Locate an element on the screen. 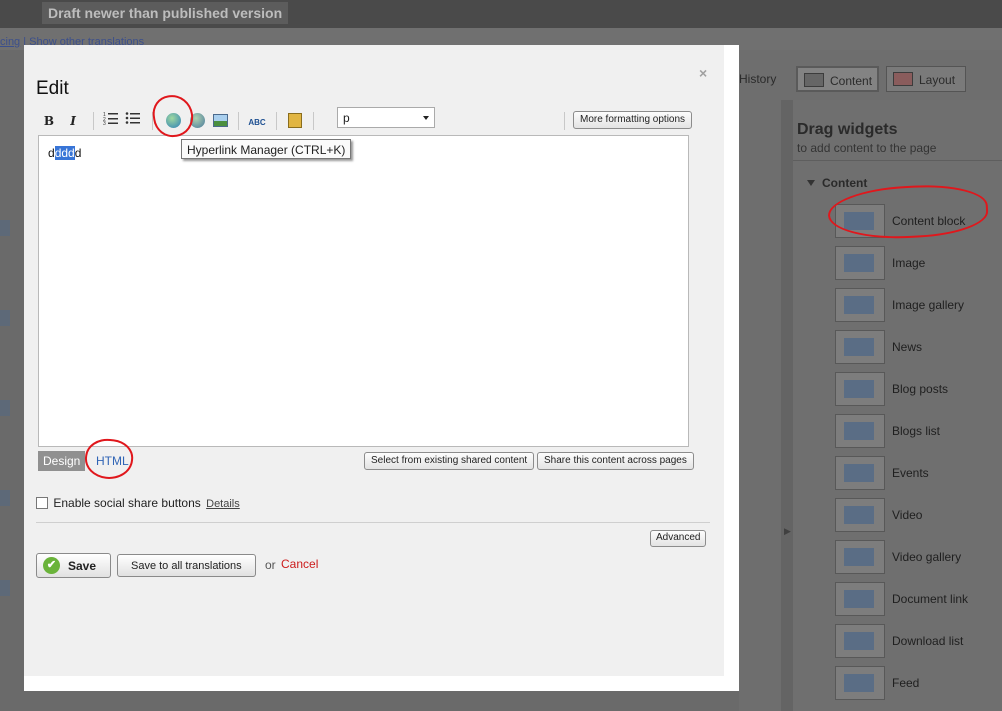 This screenshot has height=711, width=1002. content-view-label: Content is located at coordinates (851, 81).